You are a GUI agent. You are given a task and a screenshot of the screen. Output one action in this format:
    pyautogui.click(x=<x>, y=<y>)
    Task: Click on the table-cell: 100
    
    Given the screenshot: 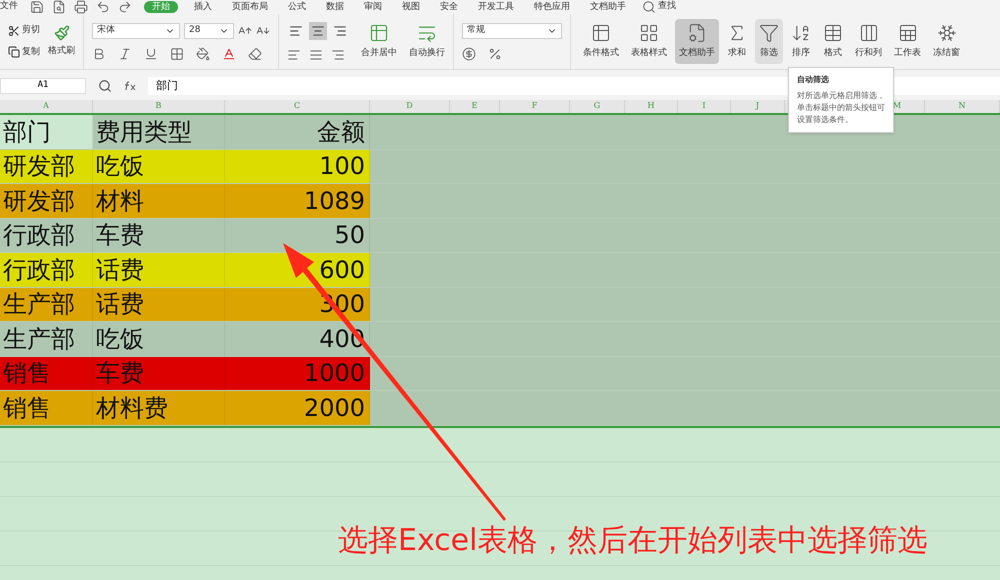 What is the action you would take?
    pyautogui.click(x=297, y=166)
    